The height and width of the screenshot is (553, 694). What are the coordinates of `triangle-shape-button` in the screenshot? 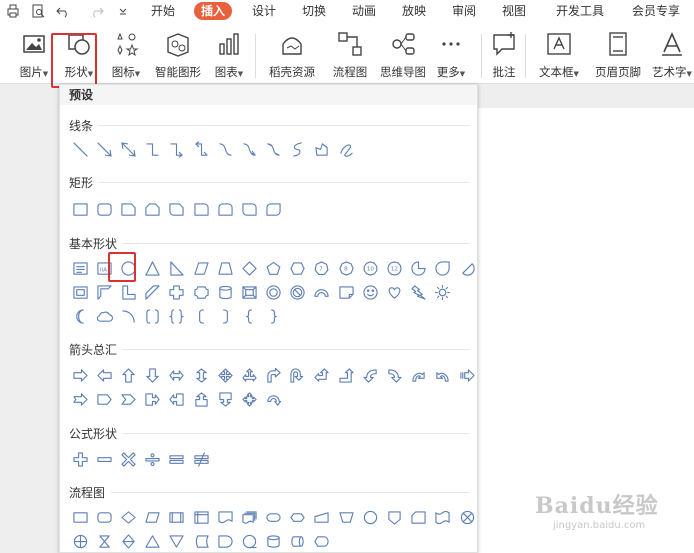 It's located at (153, 268).